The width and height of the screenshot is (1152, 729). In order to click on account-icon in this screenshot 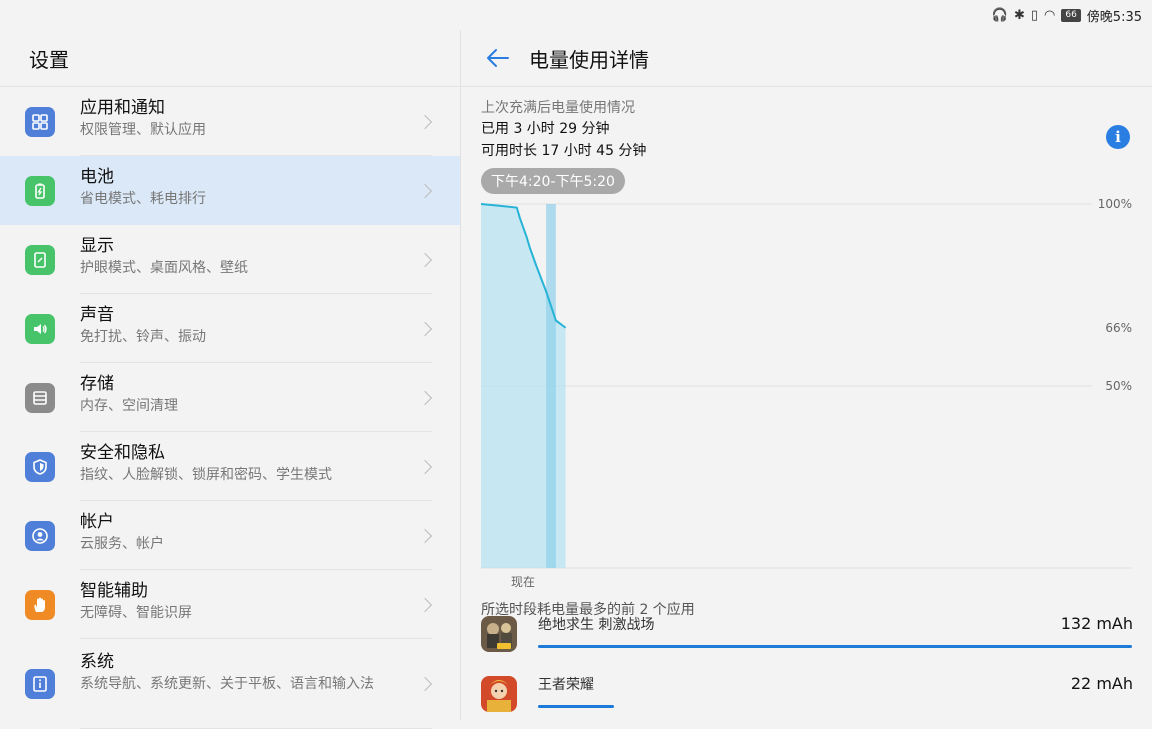, I will do `click(40, 535)`.